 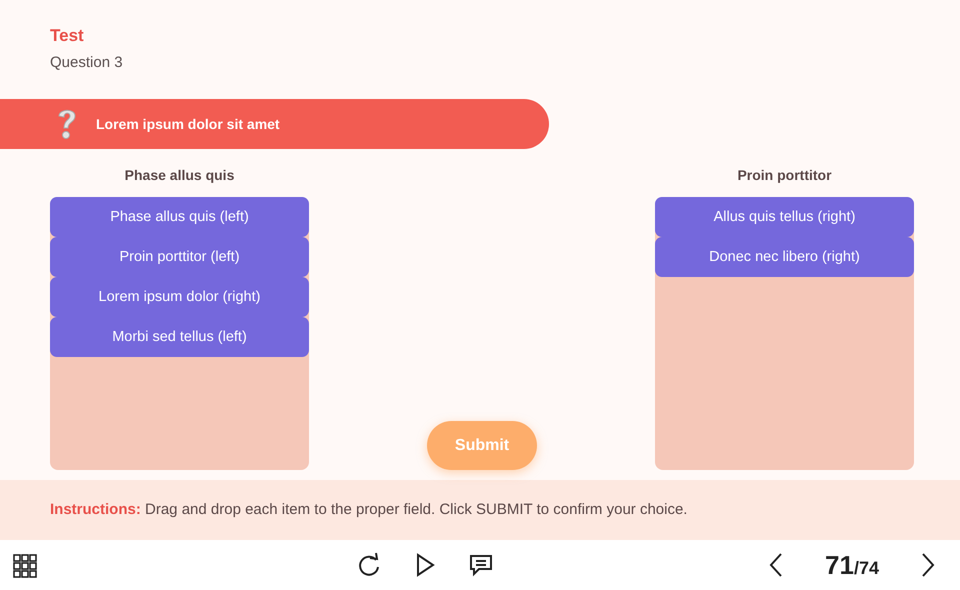 What do you see at coordinates (87, 63) in the screenshot?
I see `question-number: Question 3` at bounding box center [87, 63].